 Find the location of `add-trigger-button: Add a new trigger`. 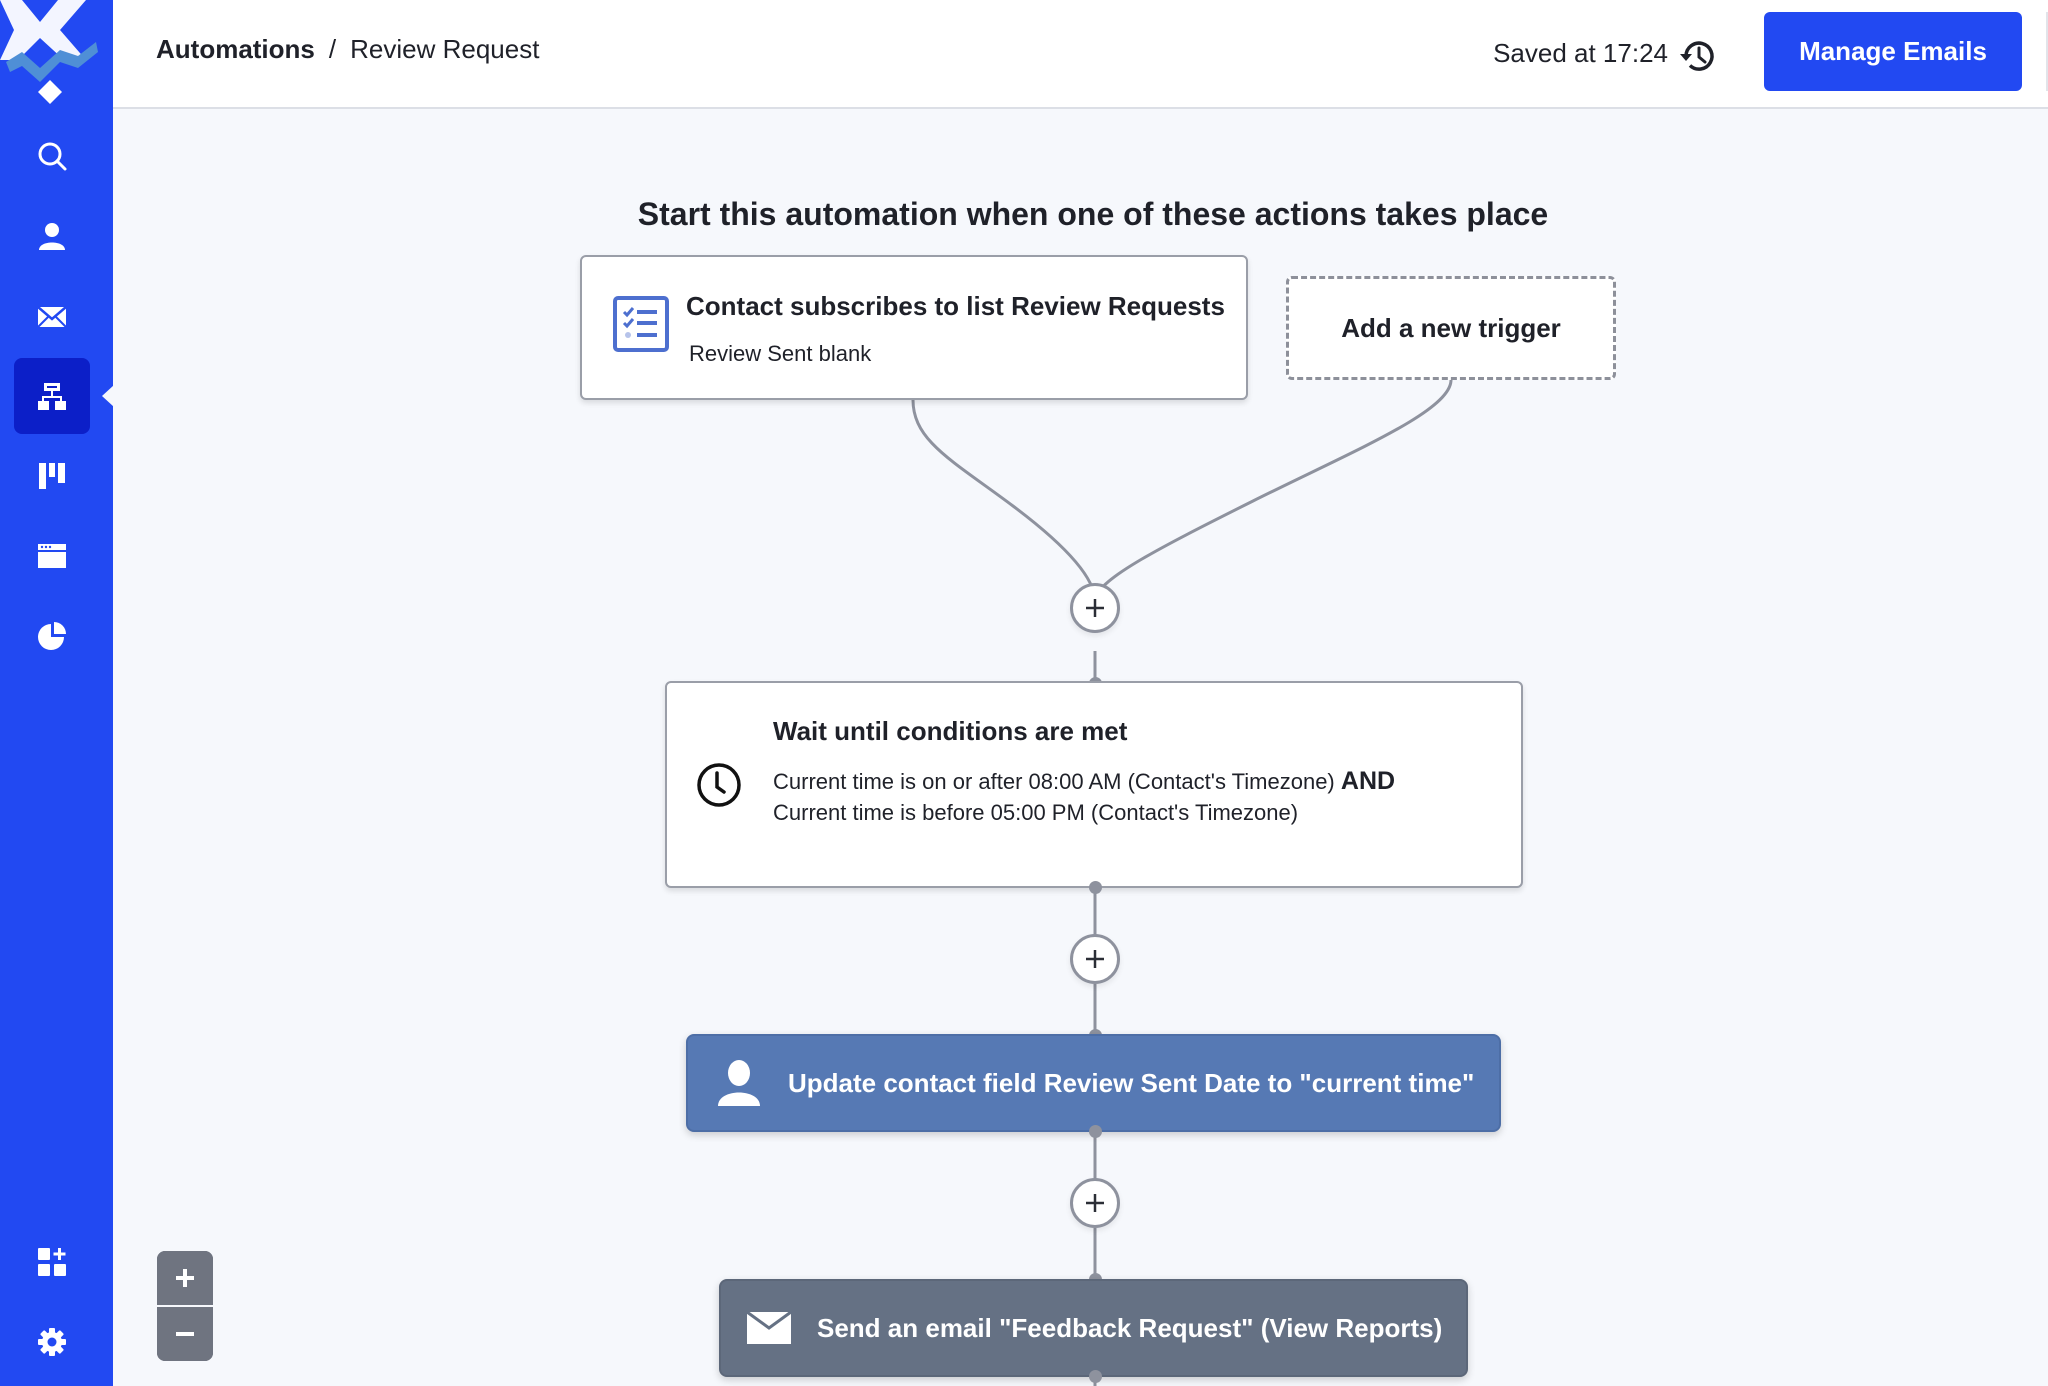

add-trigger-button: Add a new trigger is located at coordinates (1451, 328).